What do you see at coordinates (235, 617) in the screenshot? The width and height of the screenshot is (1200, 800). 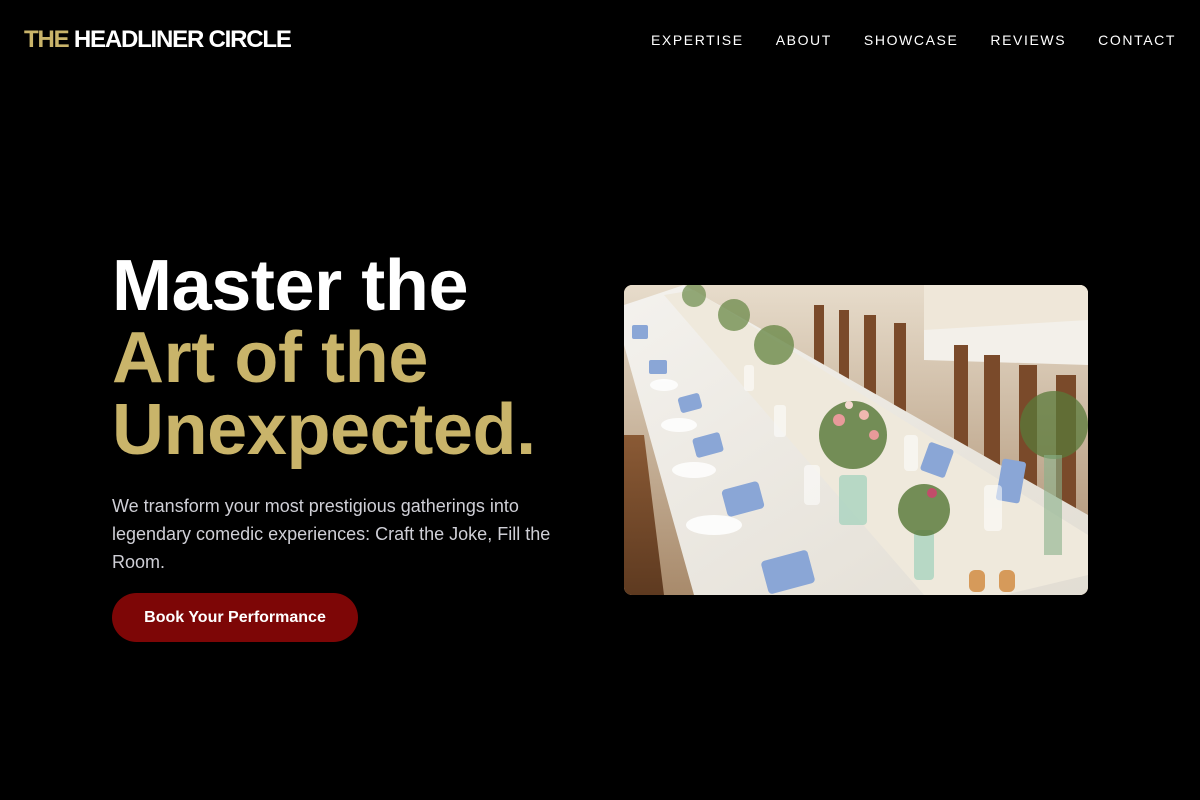 I see `book-performance-button: Book Your Performance` at bounding box center [235, 617].